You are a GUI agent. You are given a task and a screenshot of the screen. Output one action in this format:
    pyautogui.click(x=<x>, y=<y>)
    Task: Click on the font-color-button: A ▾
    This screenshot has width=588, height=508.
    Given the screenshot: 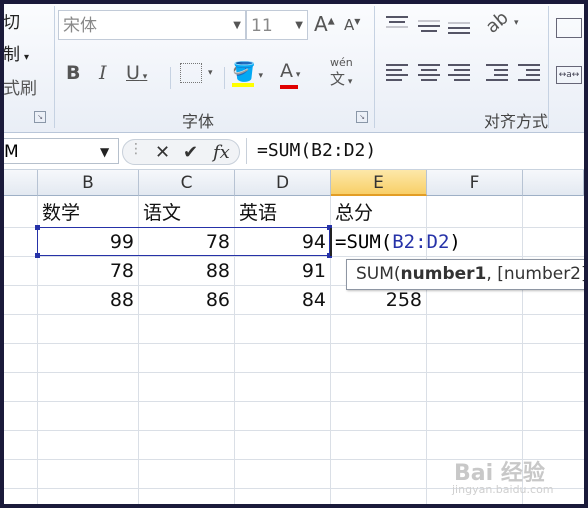 What is the action you would take?
    pyautogui.click(x=290, y=74)
    